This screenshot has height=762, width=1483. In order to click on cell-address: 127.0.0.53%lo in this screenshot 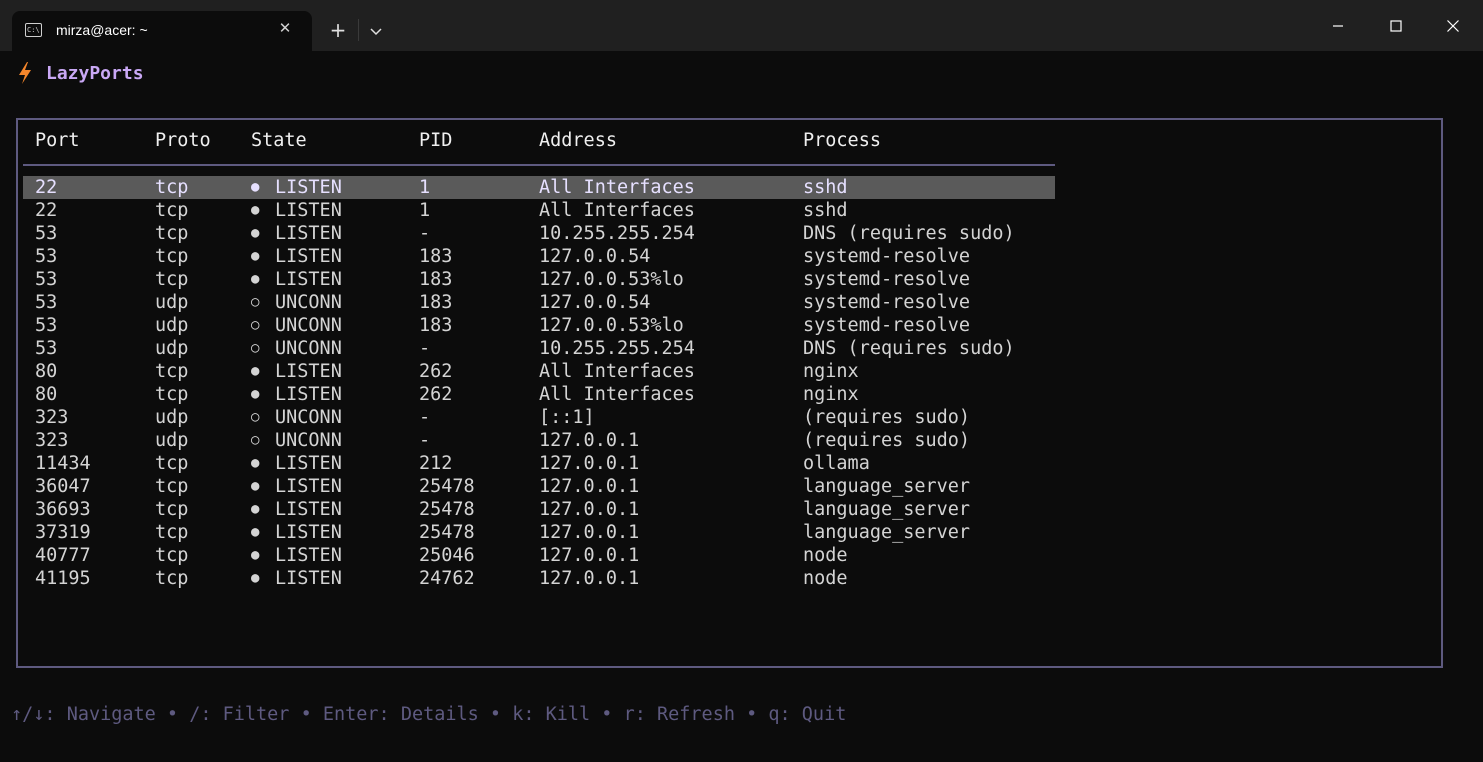, I will do `click(611, 325)`.